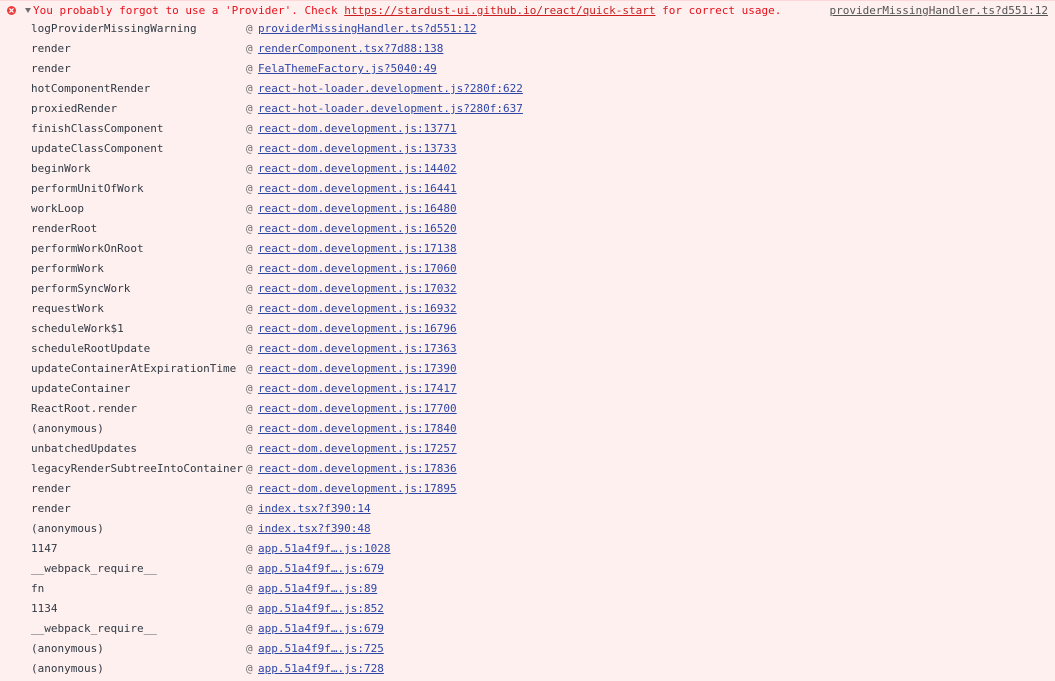  I want to click on stack-frame-function: 1147, so click(44, 548).